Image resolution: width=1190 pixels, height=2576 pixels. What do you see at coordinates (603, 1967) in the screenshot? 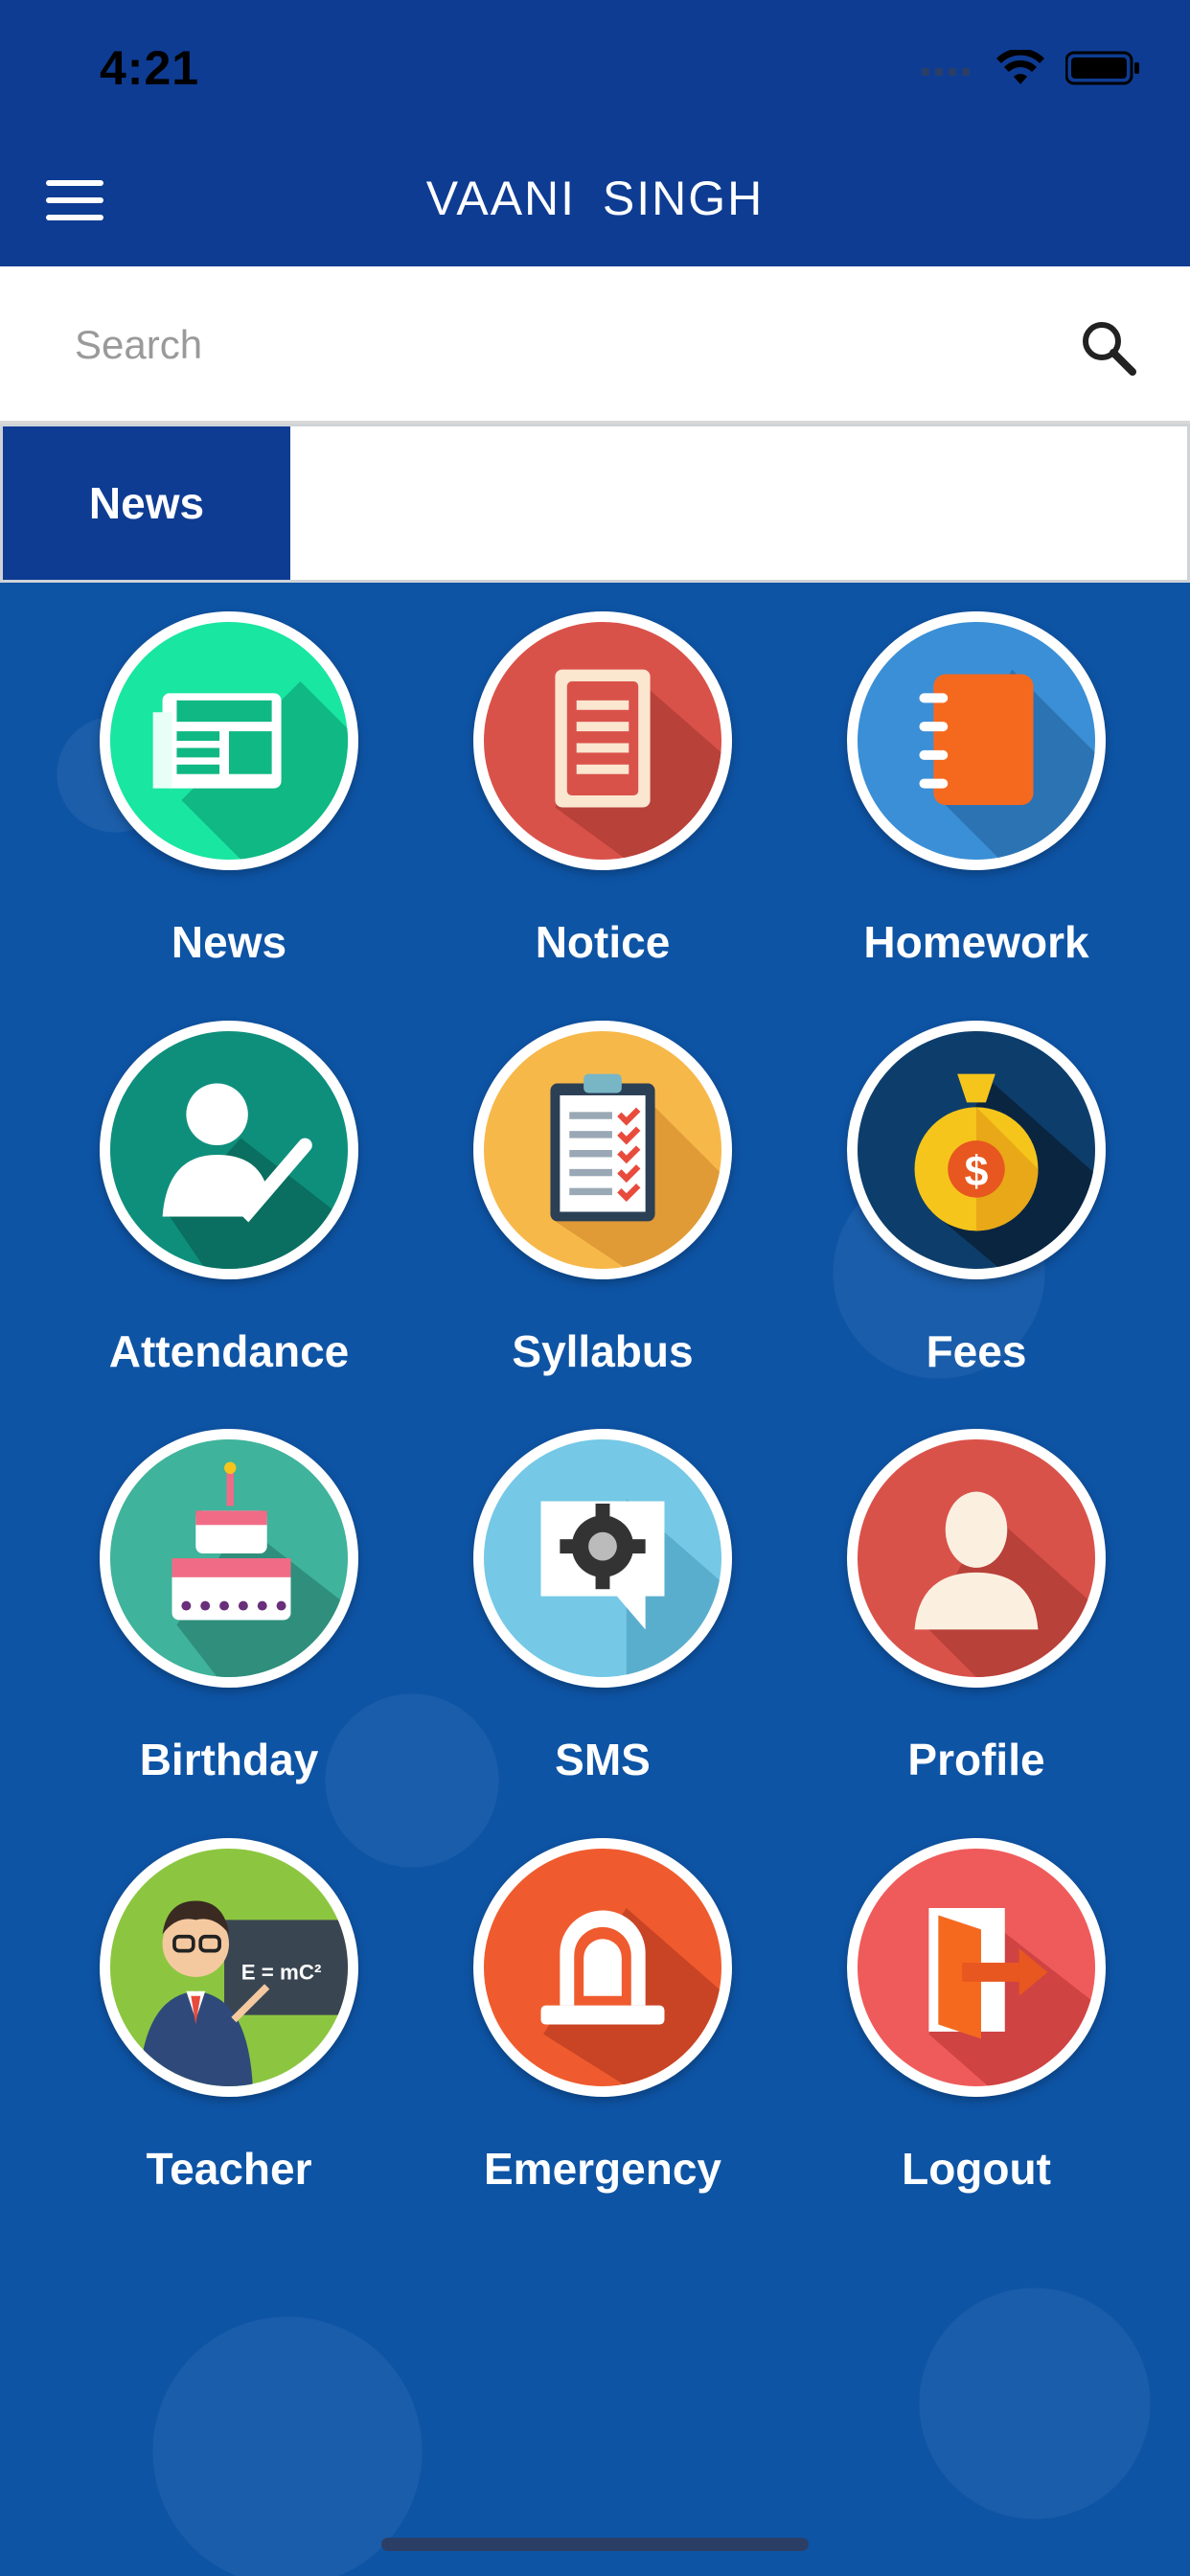
I see `siren-icon` at bounding box center [603, 1967].